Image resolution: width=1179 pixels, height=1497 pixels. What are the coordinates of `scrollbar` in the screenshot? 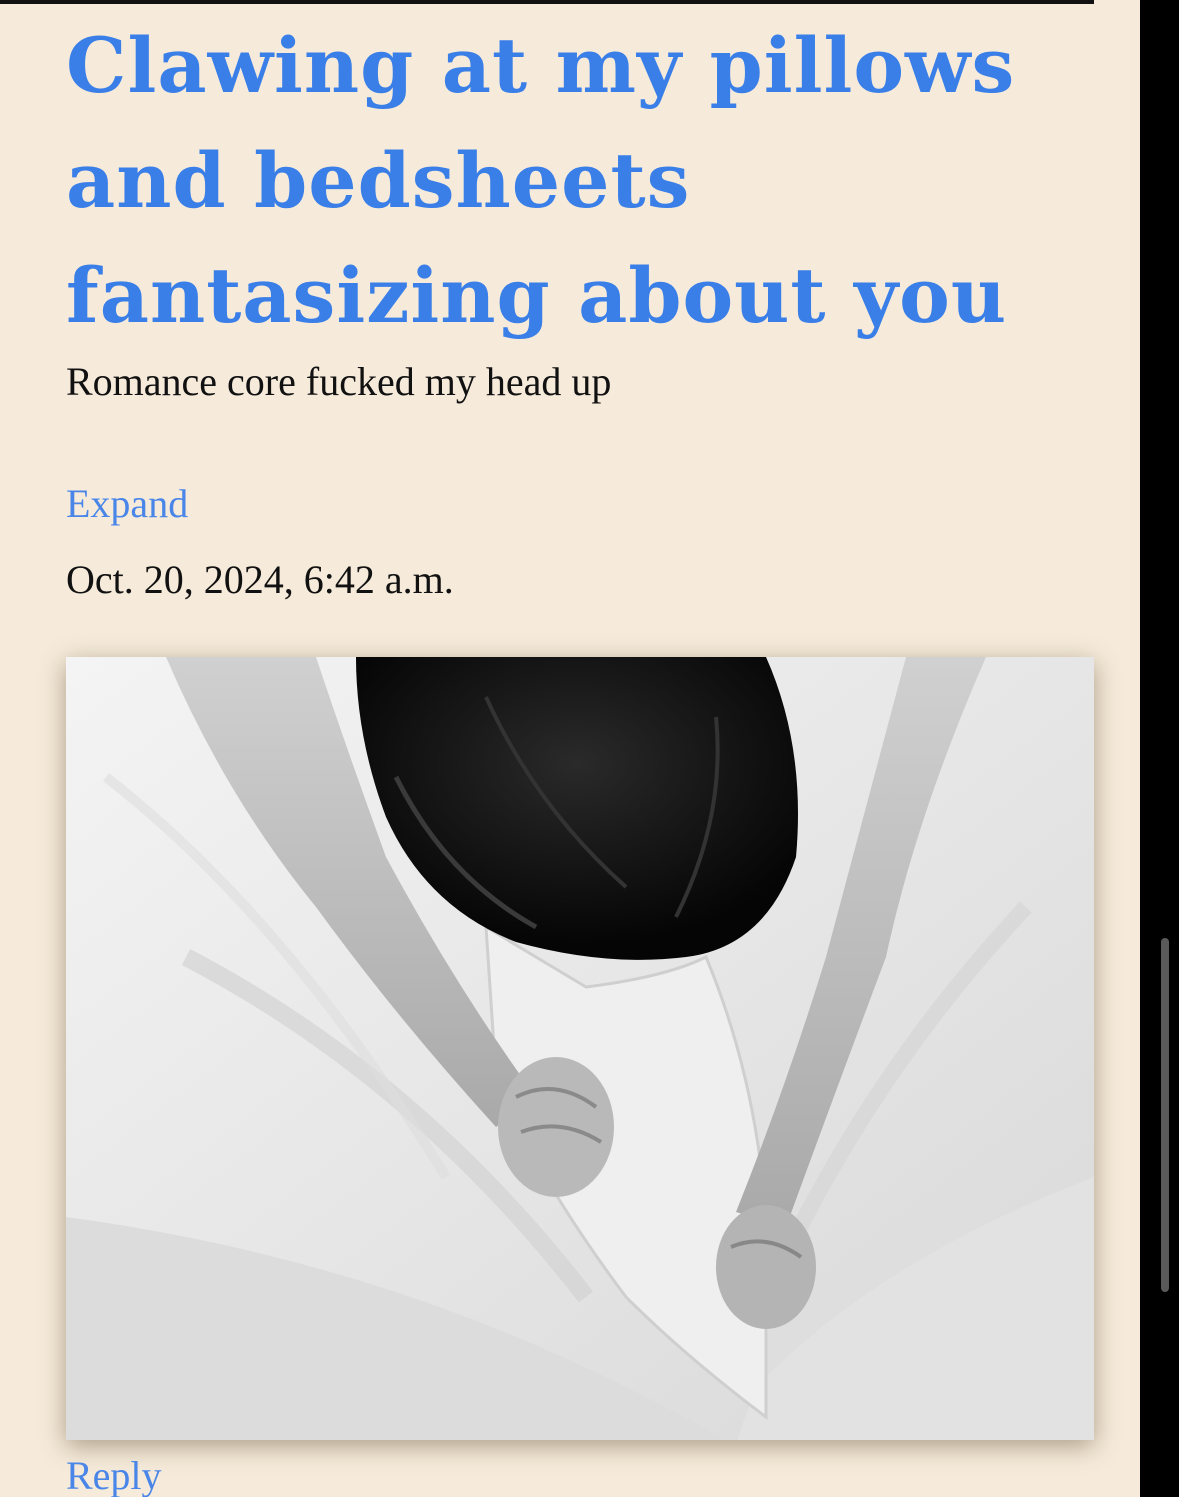 It's located at (1165, 1115).